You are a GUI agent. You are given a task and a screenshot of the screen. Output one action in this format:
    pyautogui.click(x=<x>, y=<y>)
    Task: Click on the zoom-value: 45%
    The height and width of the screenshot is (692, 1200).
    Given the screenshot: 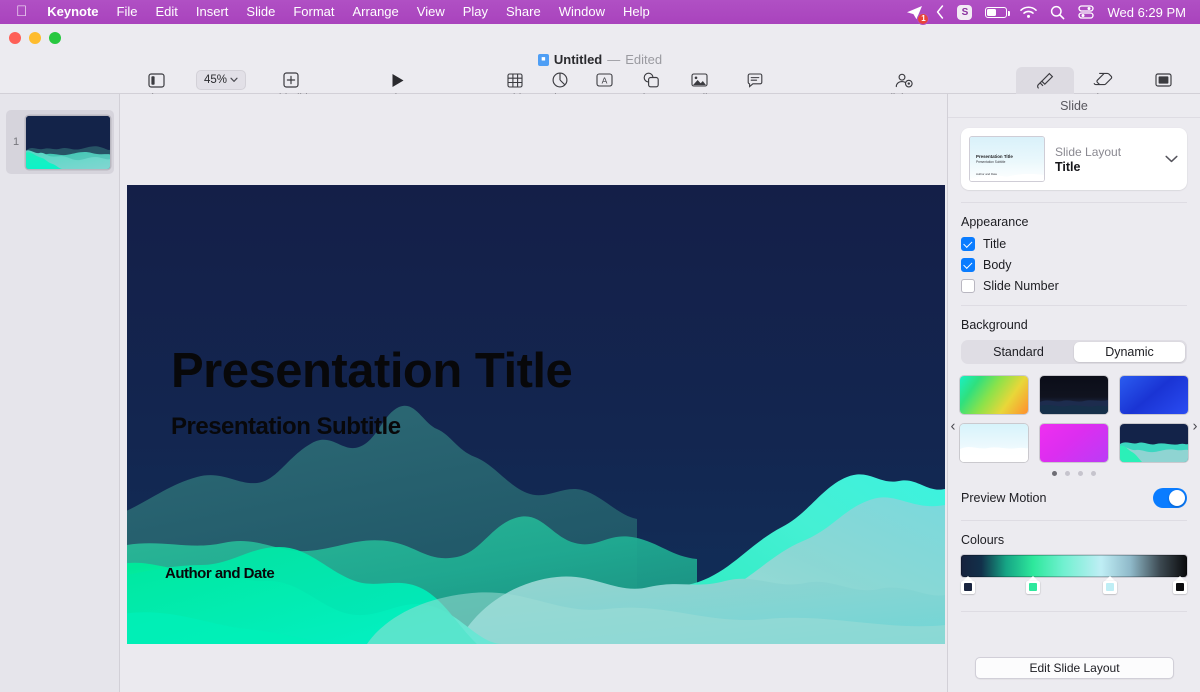 What is the action you would take?
    pyautogui.click(x=215, y=80)
    